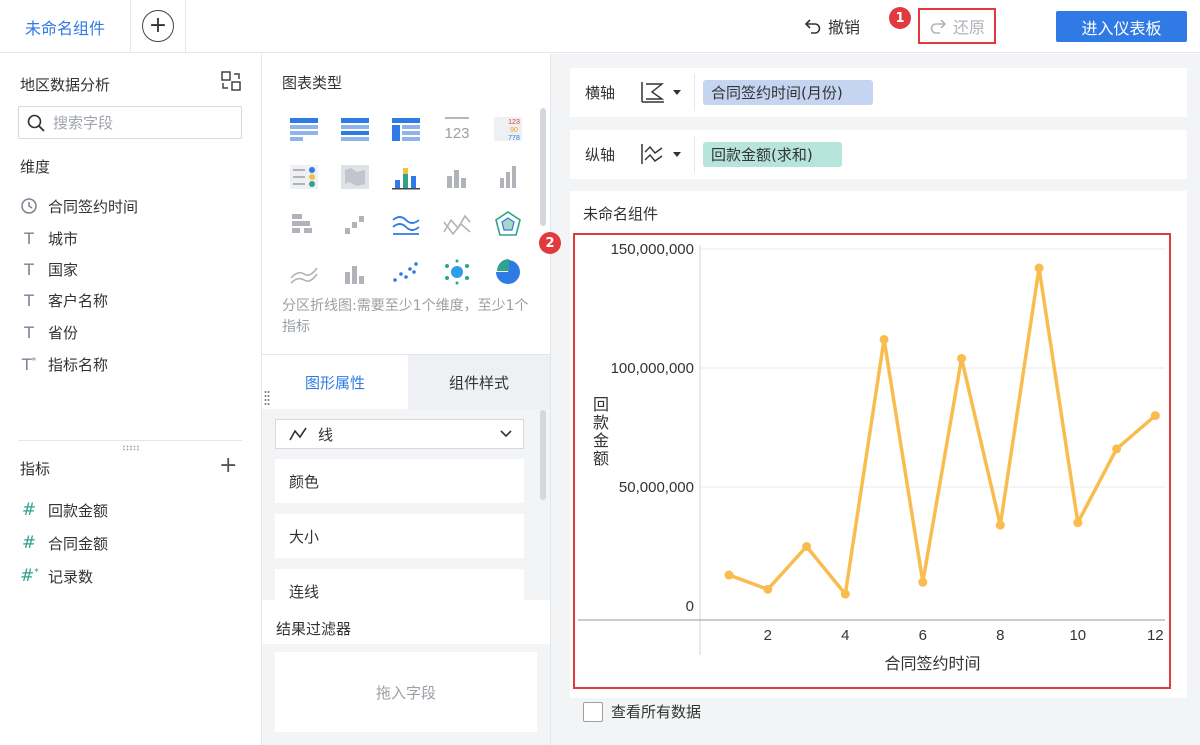  What do you see at coordinates (642, 711) in the screenshot?
I see `view-all-data-option: 查看所有数据` at bounding box center [642, 711].